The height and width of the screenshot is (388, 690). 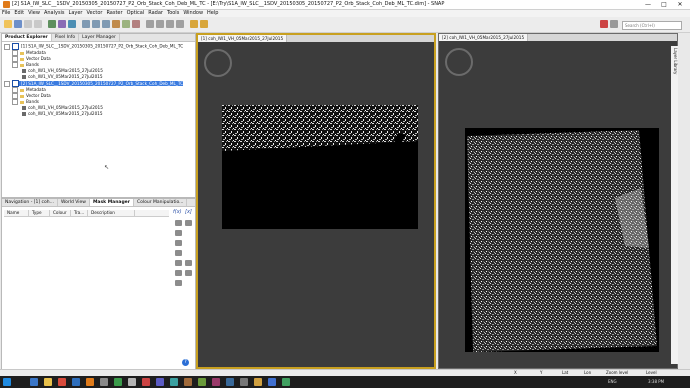 I want to click on menu-window: Window, so click(x=193, y=13).